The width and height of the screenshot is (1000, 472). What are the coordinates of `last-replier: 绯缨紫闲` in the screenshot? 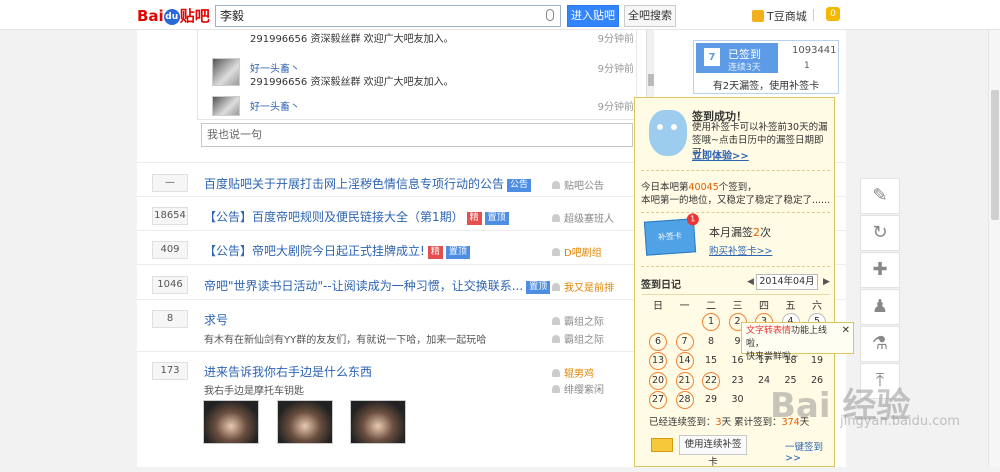 It's located at (578, 388).